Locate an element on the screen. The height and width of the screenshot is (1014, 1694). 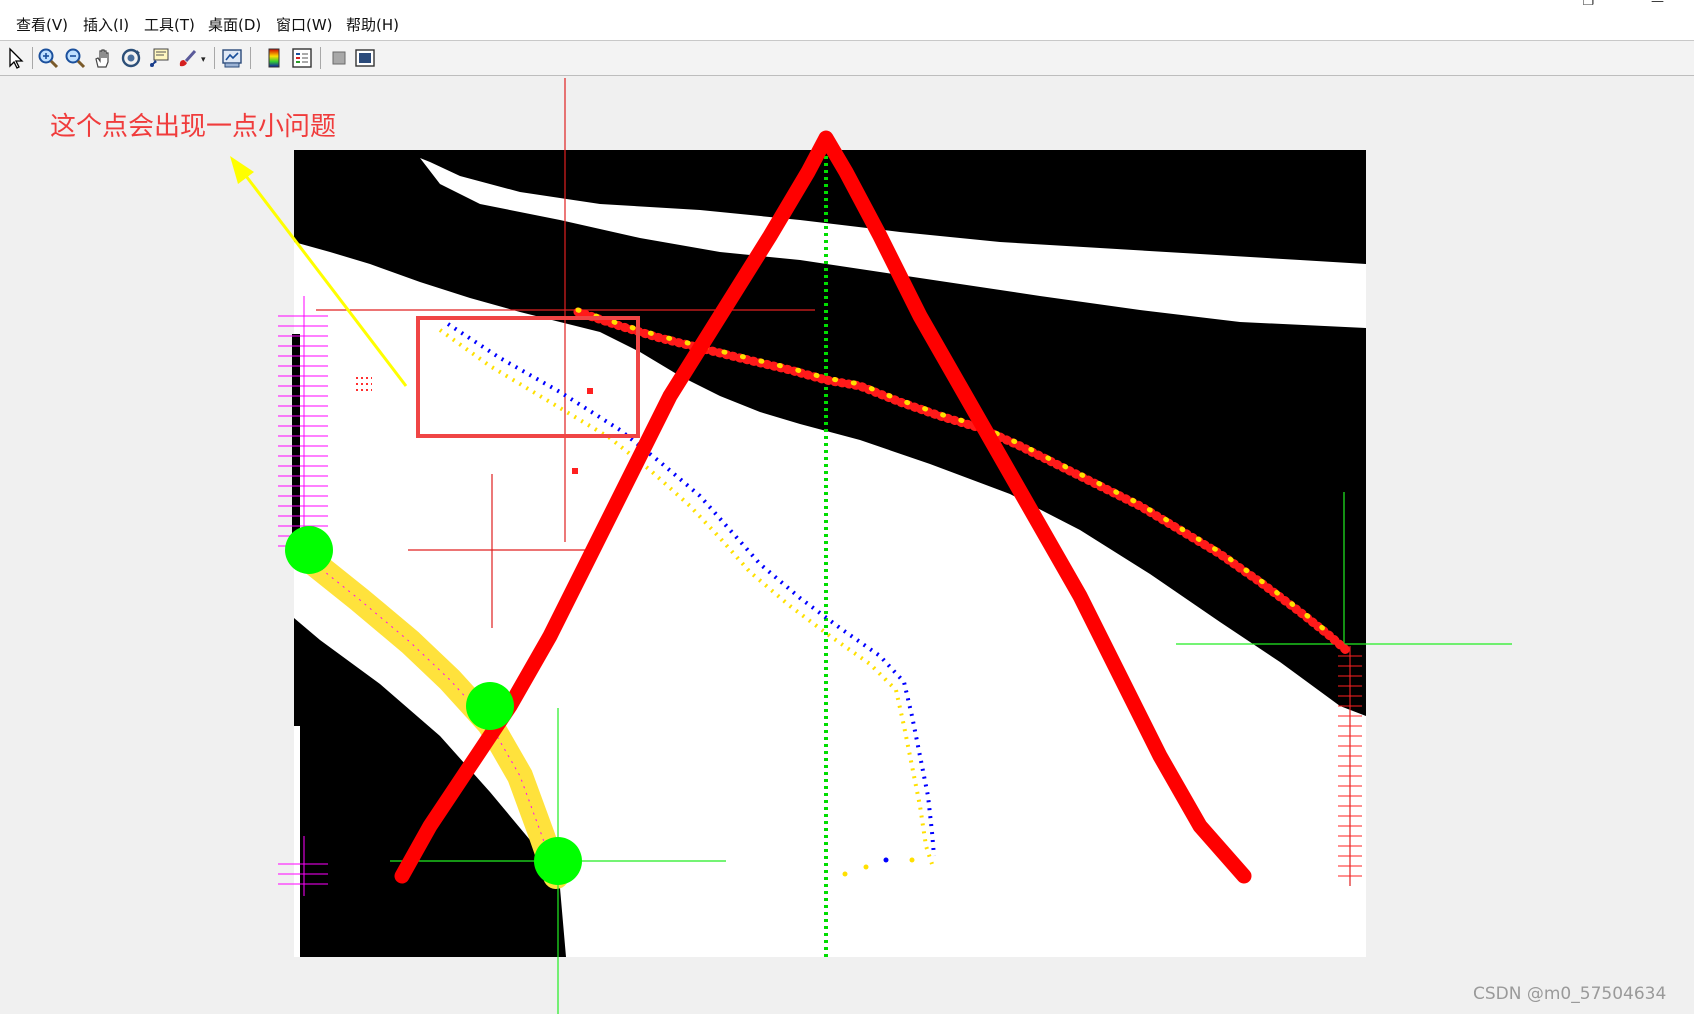
green-marker-left is located at coordinates (309, 550).